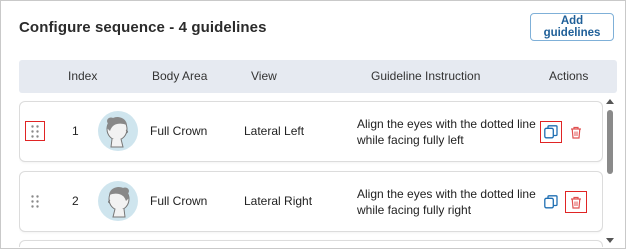 The image size is (626, 249). I want to click on vertical-scrollbar, so click(610, 171).